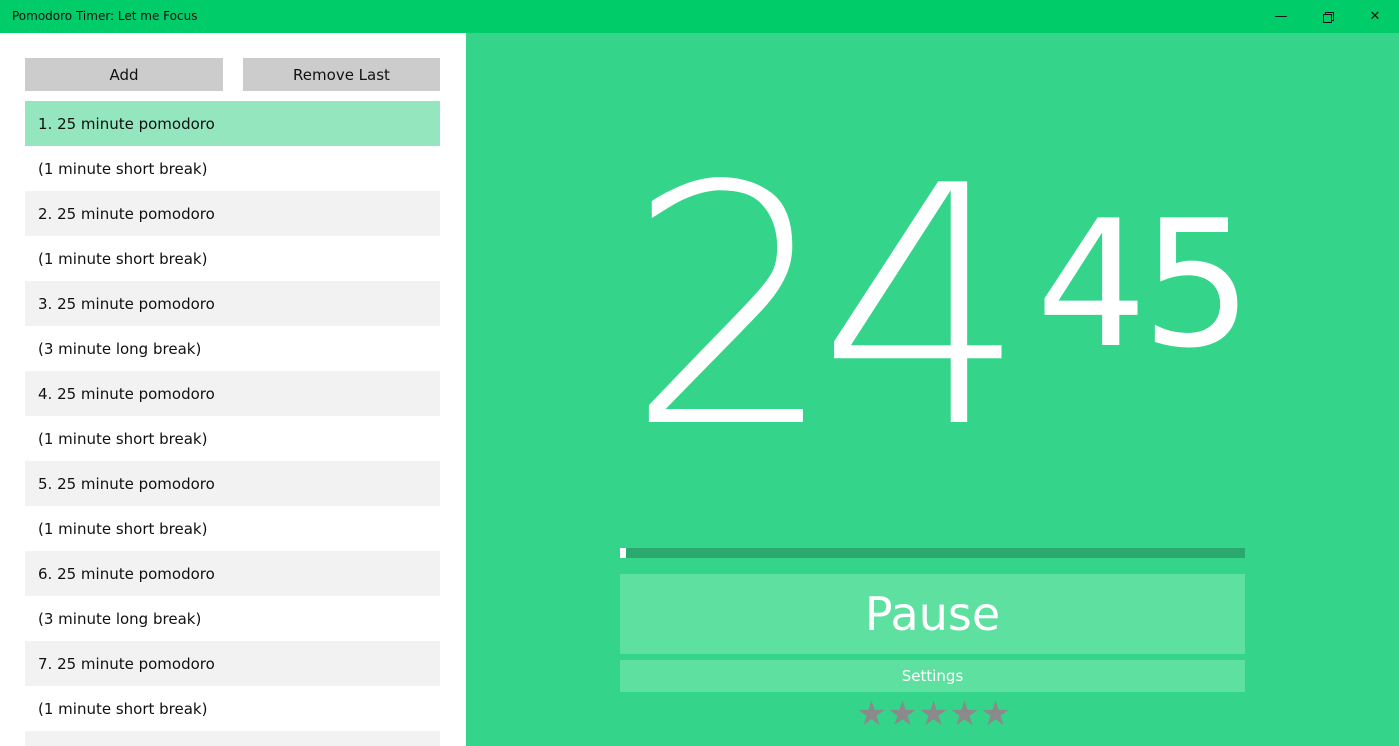  Describe the element at coordinates (232, 393) in the screenshot. I see `list-item: 4. 25 minute pomodoro` at that location.